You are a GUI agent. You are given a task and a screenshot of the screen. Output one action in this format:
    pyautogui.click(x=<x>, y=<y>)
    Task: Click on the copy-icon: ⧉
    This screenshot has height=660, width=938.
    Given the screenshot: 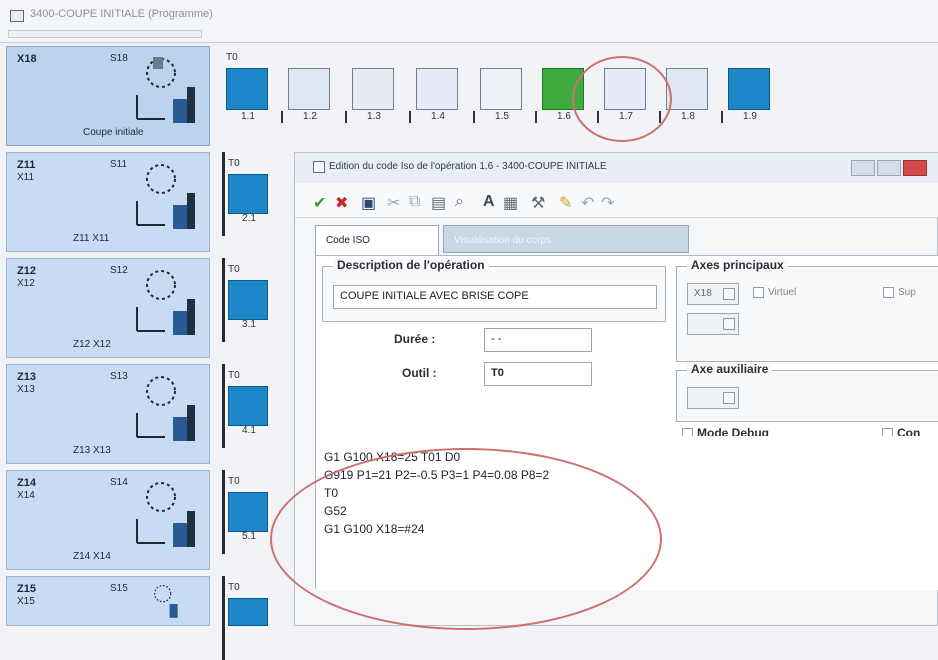 What is the action you would take?
    pyautogui.click(x=414, y=202)
    